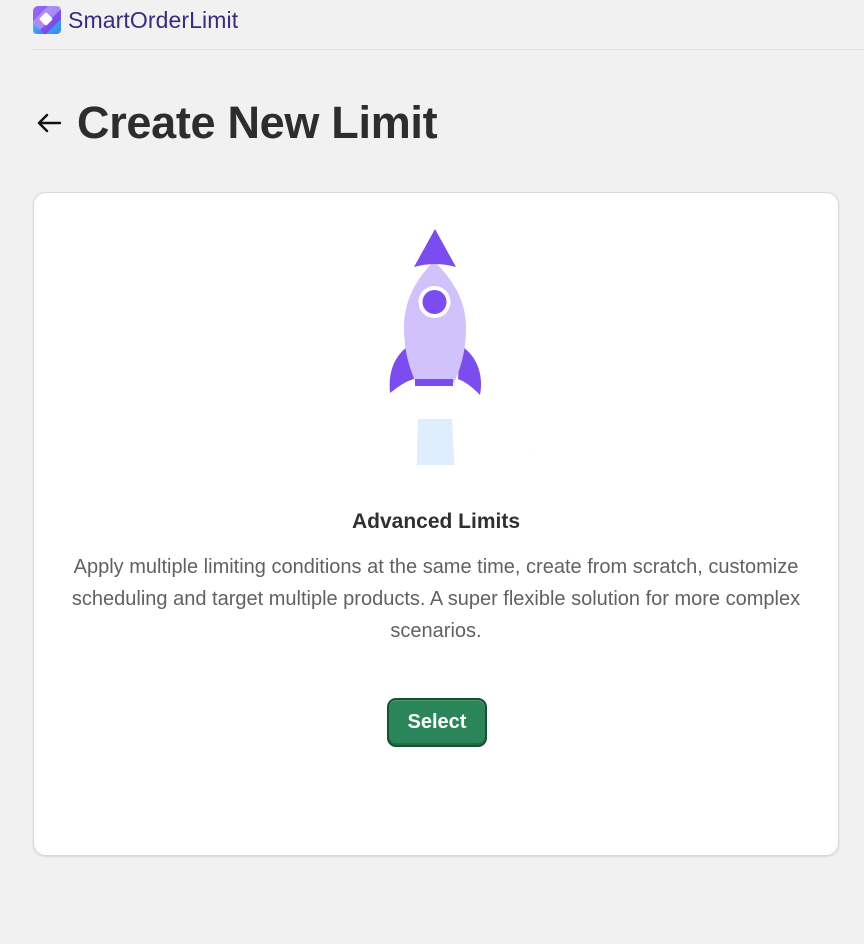  What do you see at coordinates (257, 122) in the screenshot?
I see `page-title: Create New Limit` at bounding box center [257, 122].